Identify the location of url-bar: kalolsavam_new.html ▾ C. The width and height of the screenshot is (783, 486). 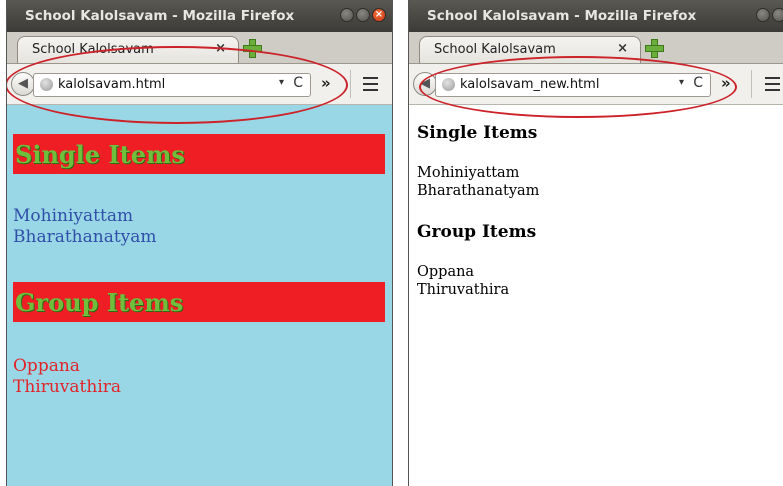
(573, 85).